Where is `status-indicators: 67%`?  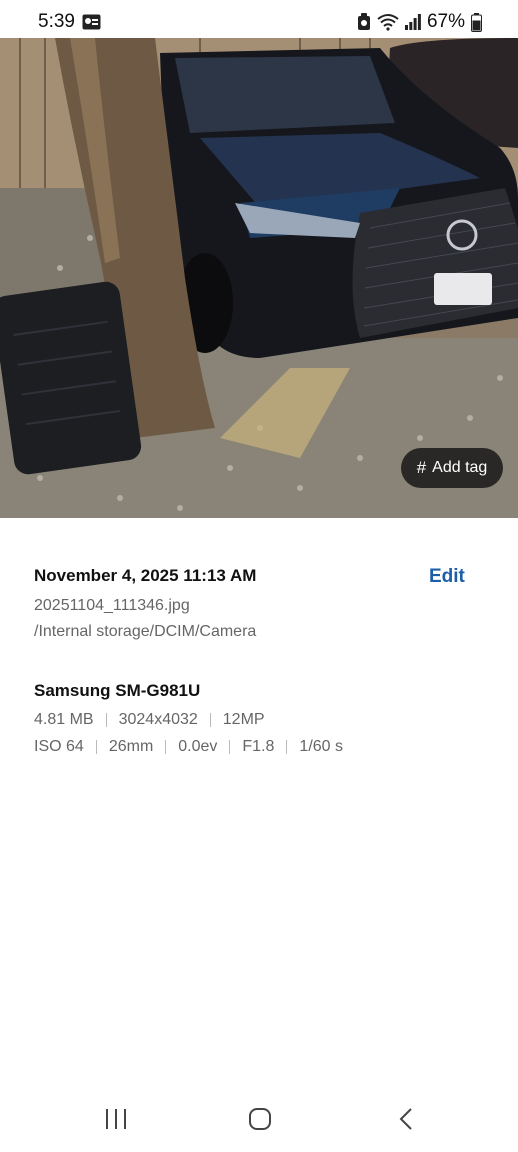
status-indicators: 67% is located at coordinates (419, 22).